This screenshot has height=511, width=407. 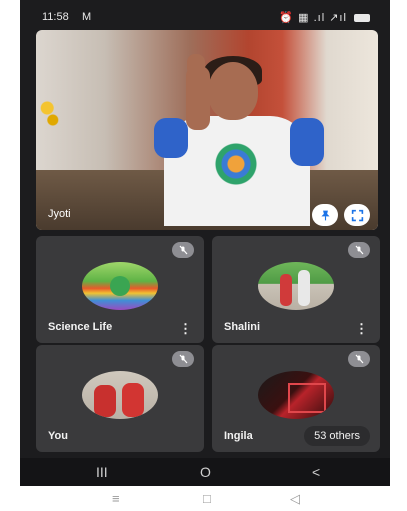 I want to click on participant-name: Ingila, so click(x=238, y=436).